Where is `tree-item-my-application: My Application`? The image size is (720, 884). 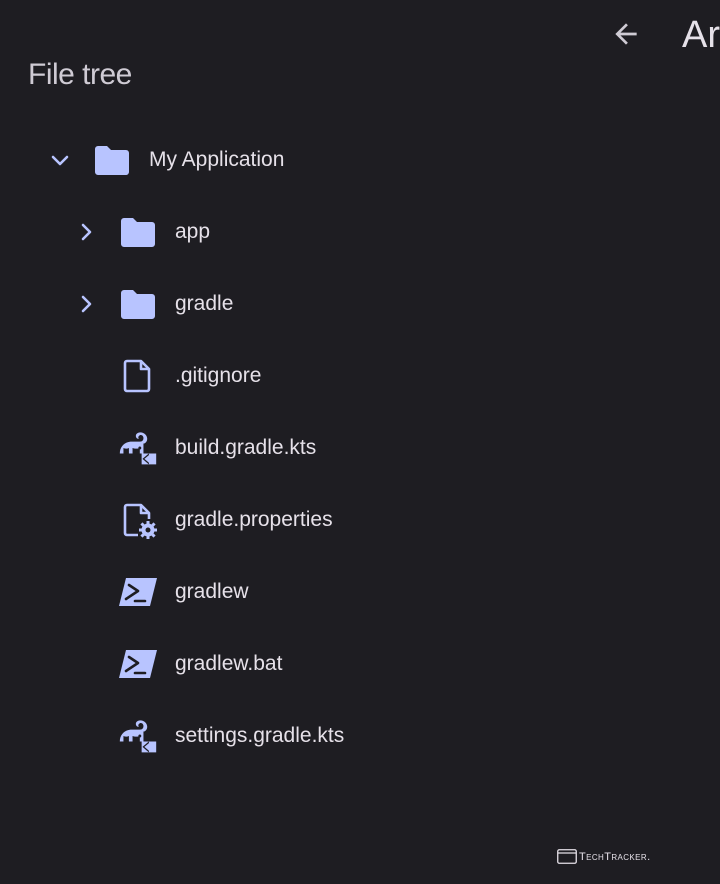 tree-item-my-application: My Application is located at coordinates (230, 160).